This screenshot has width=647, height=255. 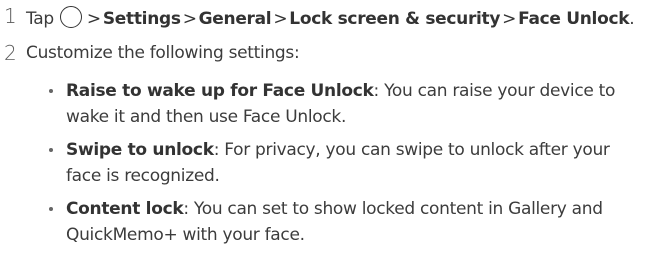 I want to click on setting-name: Raise to wake up for Face Unlock, so click(x=220, y=91).